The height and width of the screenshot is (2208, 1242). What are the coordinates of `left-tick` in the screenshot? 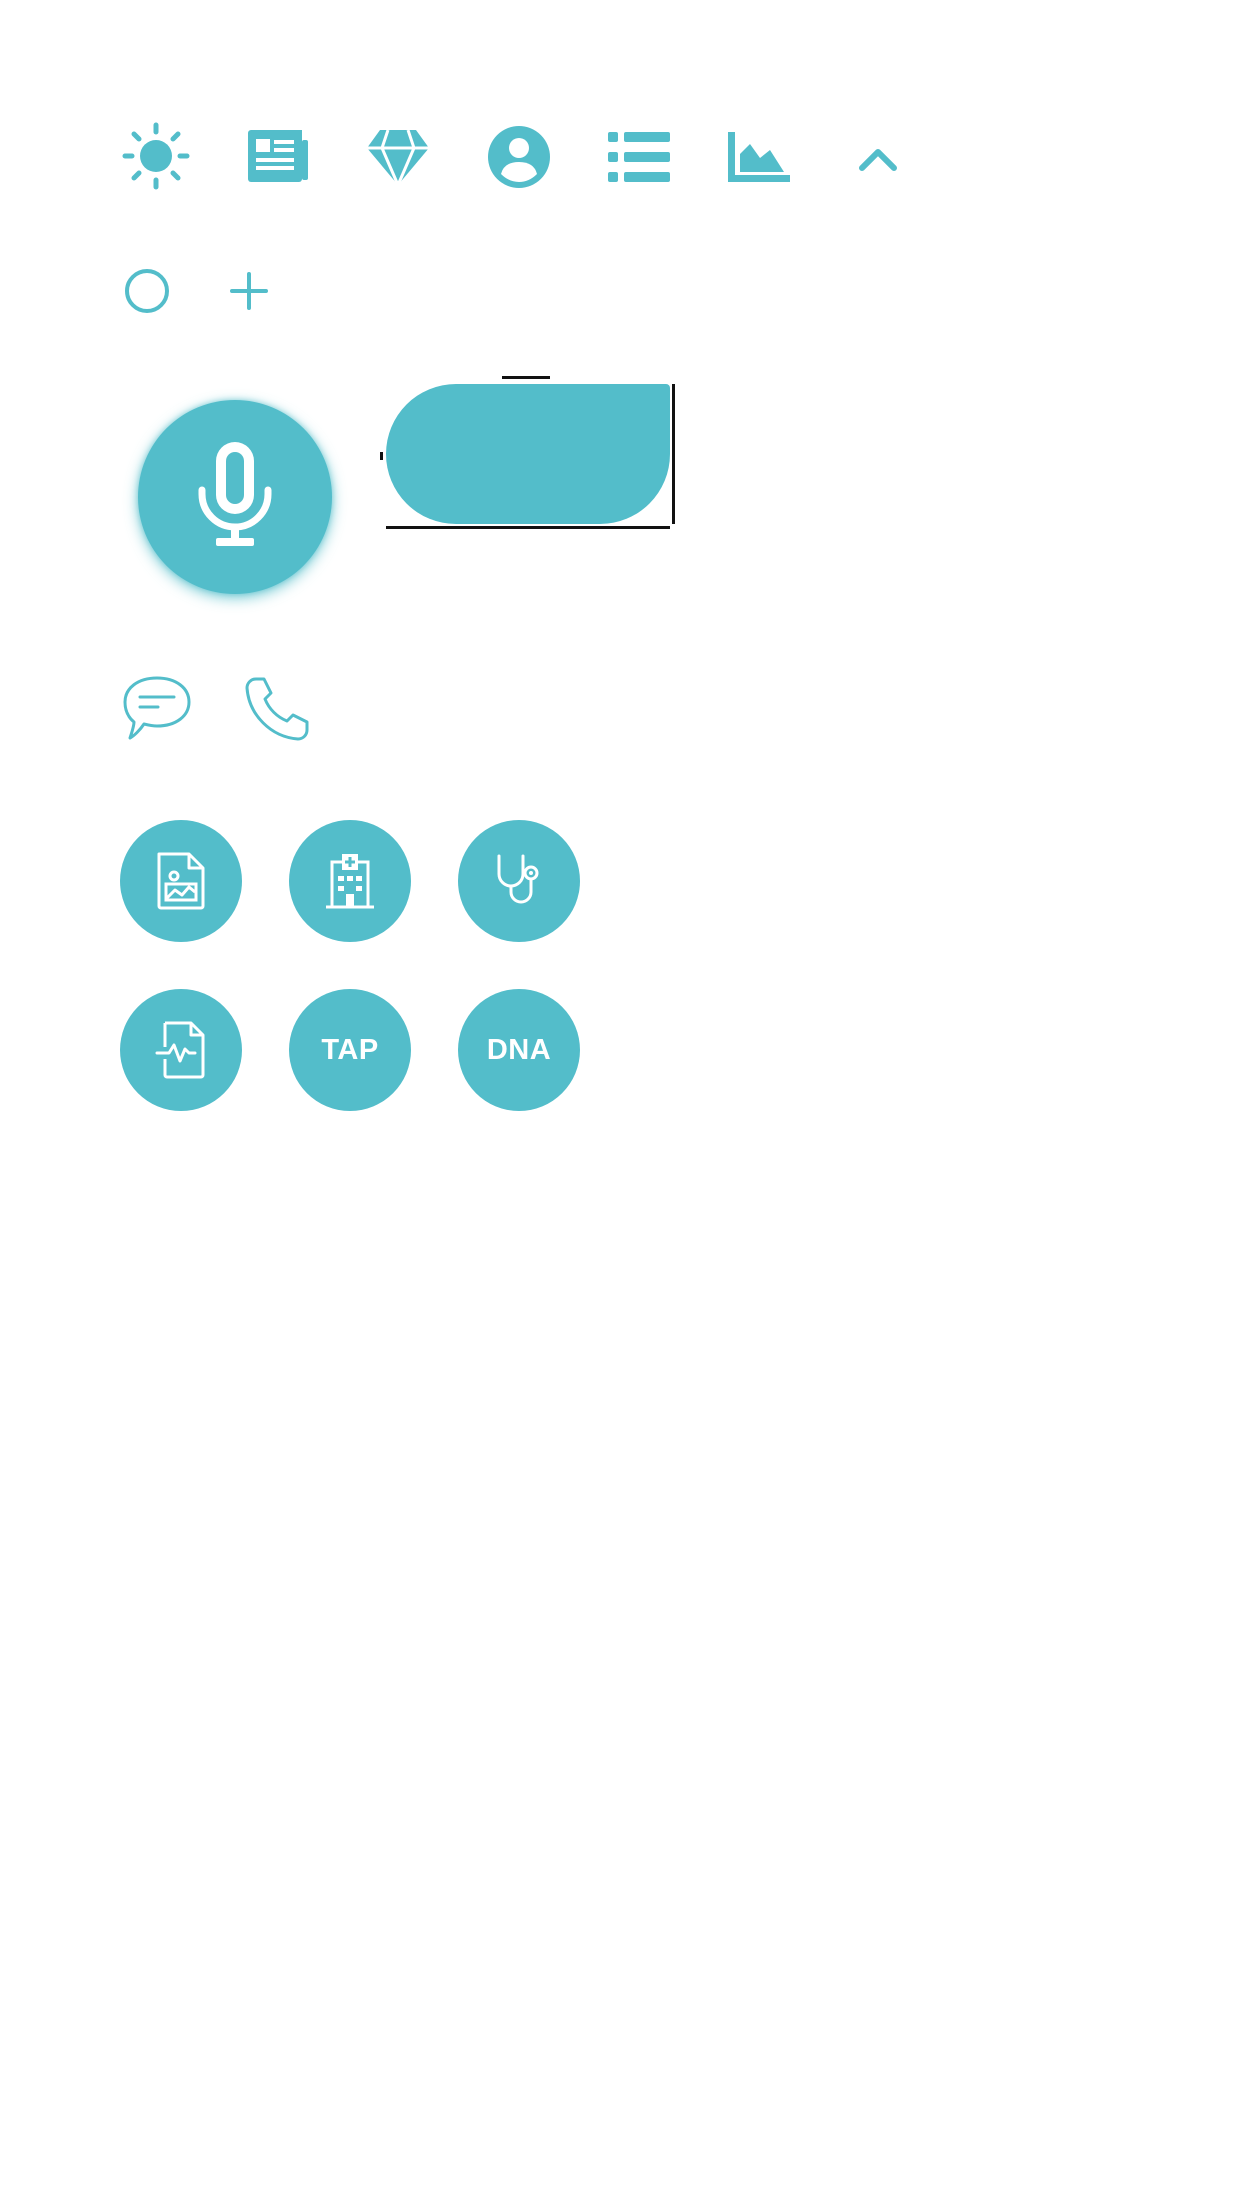 It's located at (381, 456).